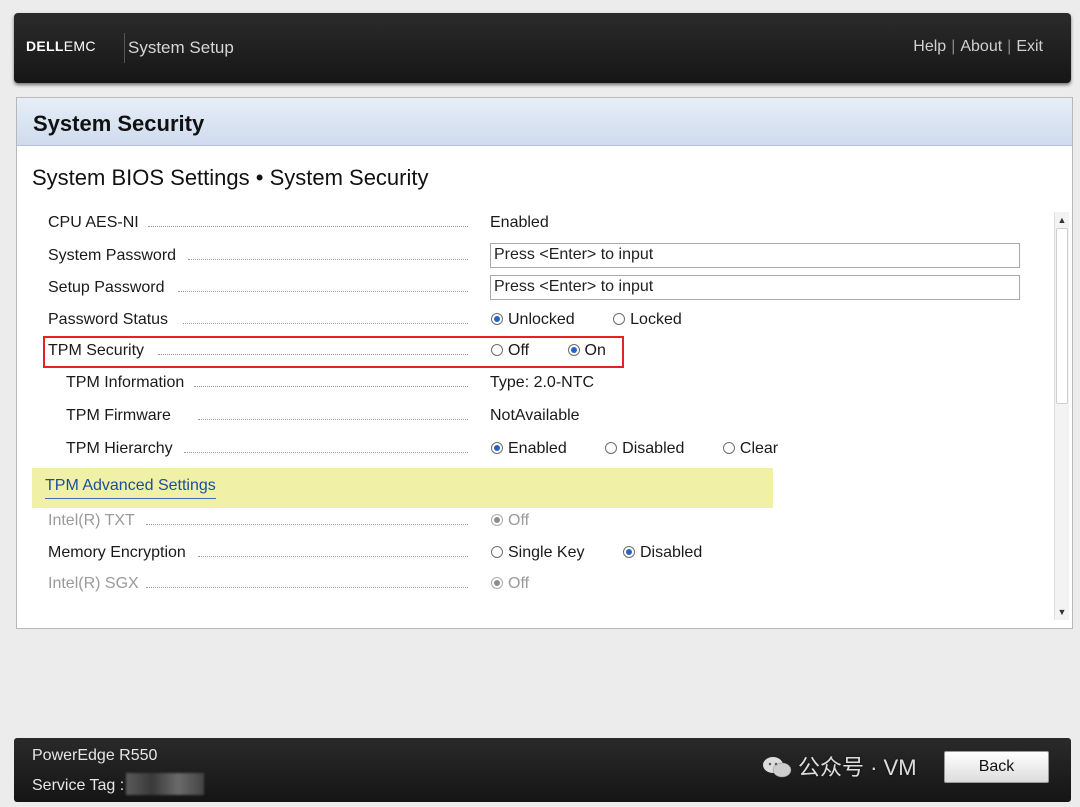  I want to click on radio-locked: Locked, so click(647, 320).